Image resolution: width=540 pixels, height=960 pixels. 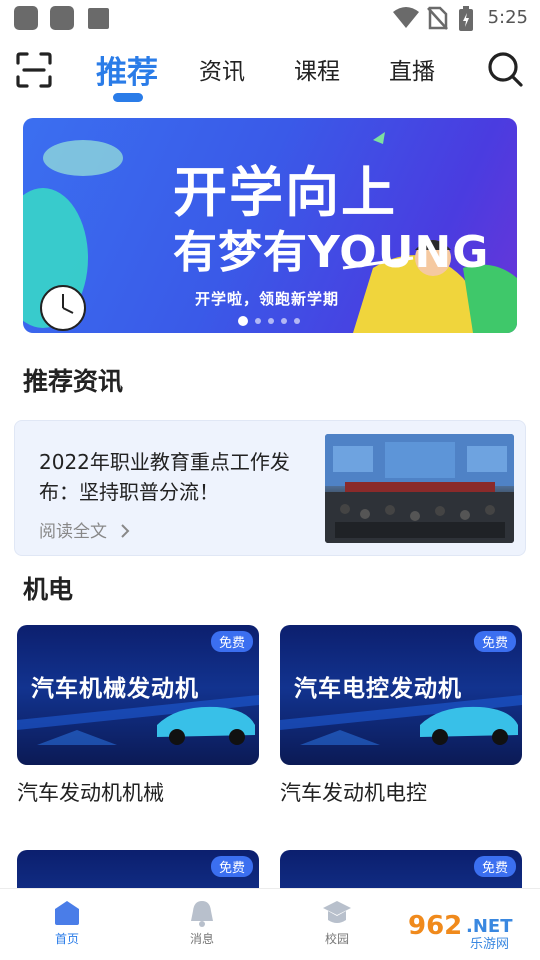 I want to click on read-more-link: 阅读全文, so click(x=85, y=529).